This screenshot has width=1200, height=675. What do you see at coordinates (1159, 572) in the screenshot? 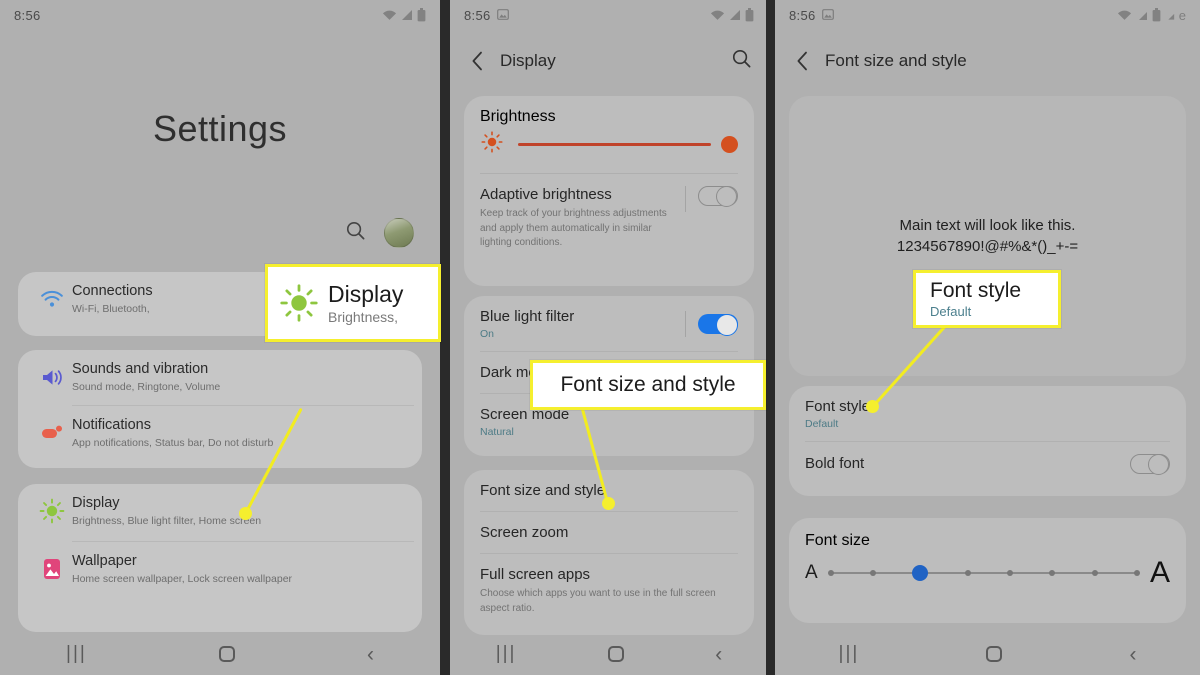
I see `font-size-large-label: A` at bounding box center [1159, 572].